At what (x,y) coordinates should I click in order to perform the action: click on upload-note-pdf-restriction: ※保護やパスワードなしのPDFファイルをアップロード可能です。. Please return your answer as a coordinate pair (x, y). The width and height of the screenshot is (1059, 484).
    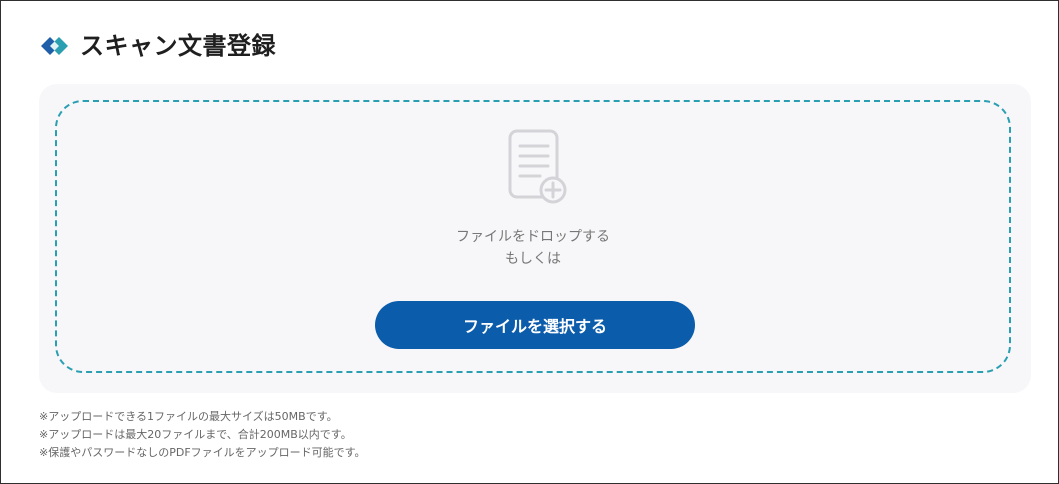
    Looking at the image, I should click on (202, 452).